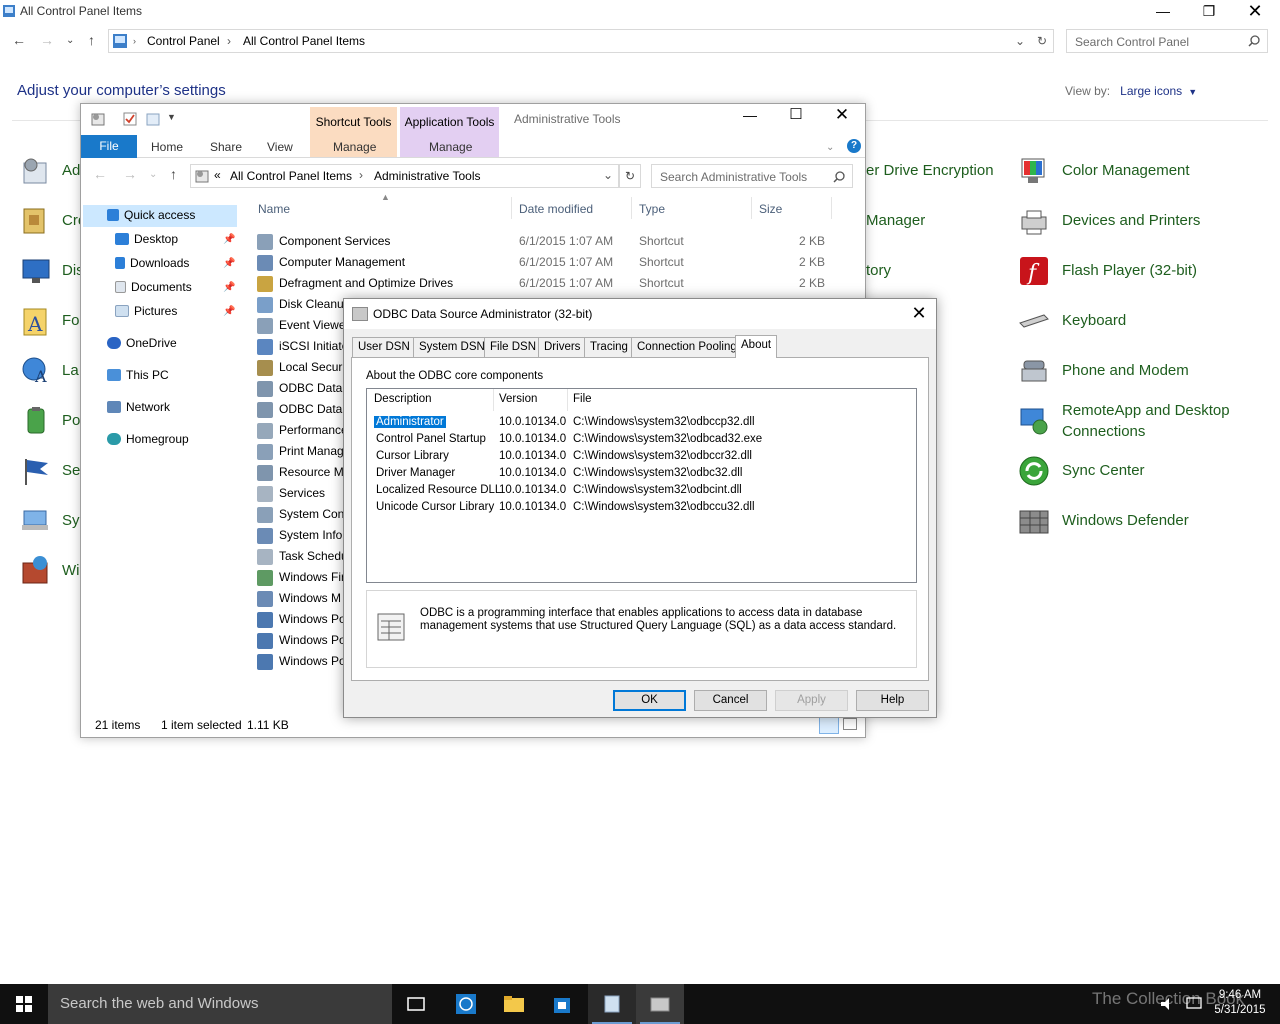 The image size is (1280, 1024). Describe the element at coordinates (652, 209) in the screenshot. I see `column-type: Type` at that location.